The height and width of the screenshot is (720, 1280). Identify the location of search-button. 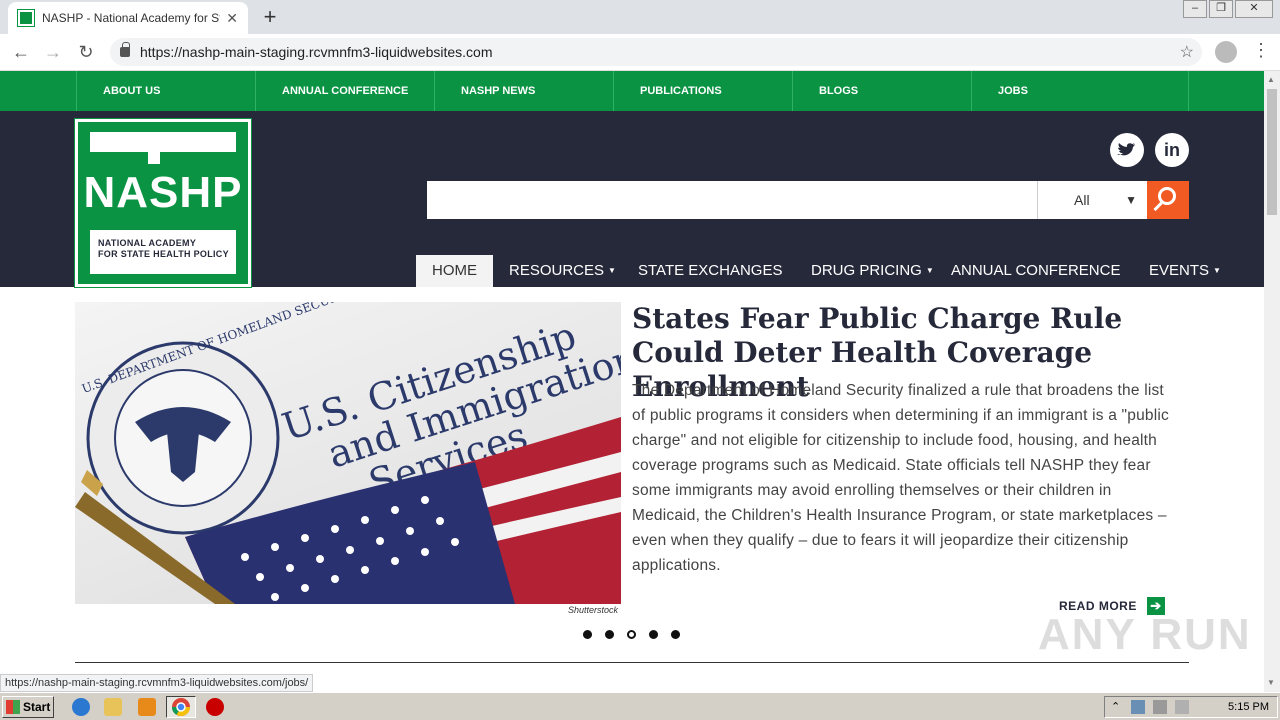
(1168, 200).